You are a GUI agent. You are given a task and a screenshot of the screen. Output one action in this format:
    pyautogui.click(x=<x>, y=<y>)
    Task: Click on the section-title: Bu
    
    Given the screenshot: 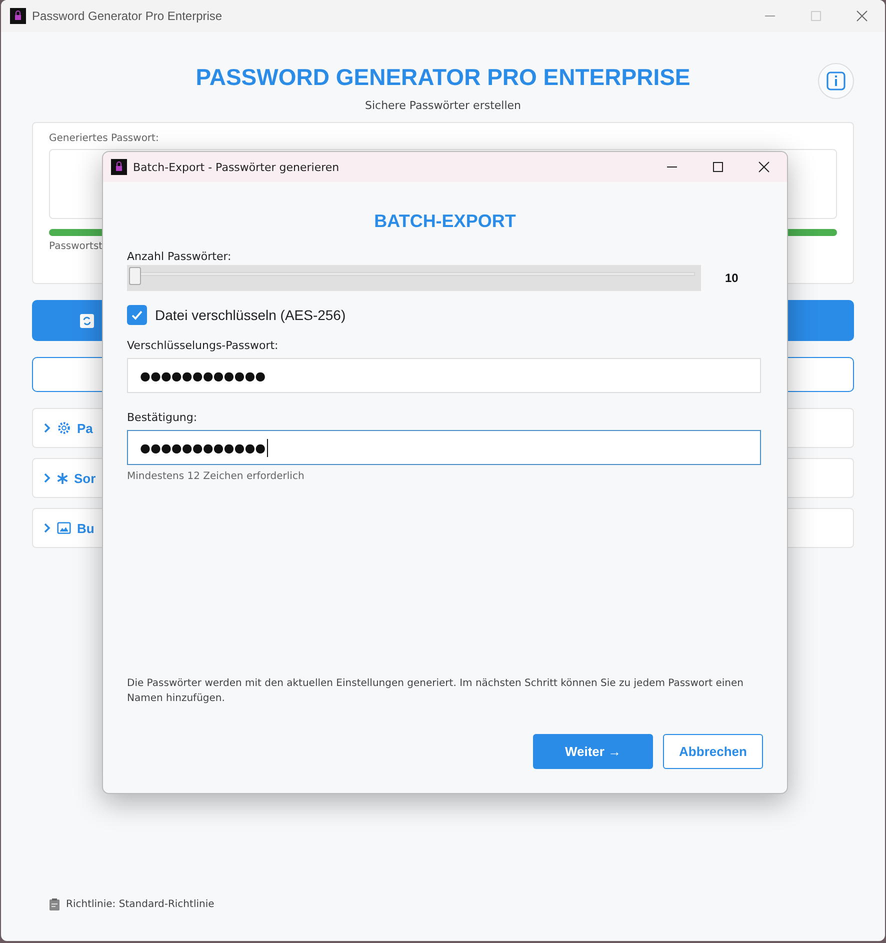 What is the action you would take?
    pyautogui.click(x=85, y=528)
    